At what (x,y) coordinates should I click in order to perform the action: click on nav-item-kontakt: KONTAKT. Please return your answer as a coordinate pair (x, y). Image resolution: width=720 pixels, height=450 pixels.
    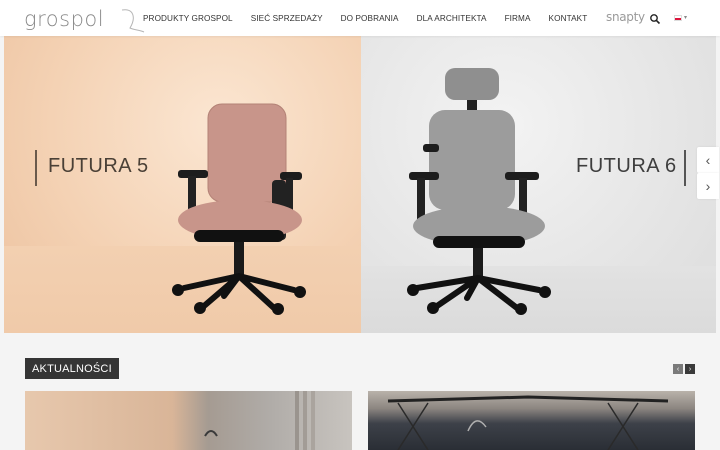
    Looking at the image, I should click on (568, 18).